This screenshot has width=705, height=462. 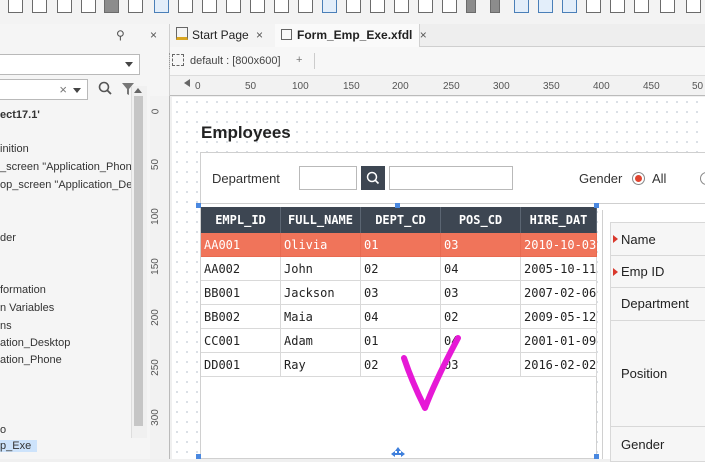 I want to click on move-handle-icon, so click(x=398, y=453).